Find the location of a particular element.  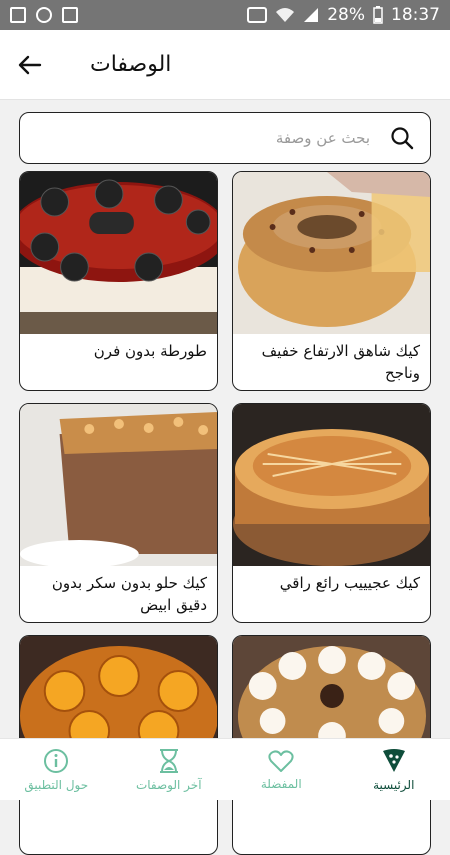

nav-latest-label: آخر الوصفات is located at coordinates (169, 785).